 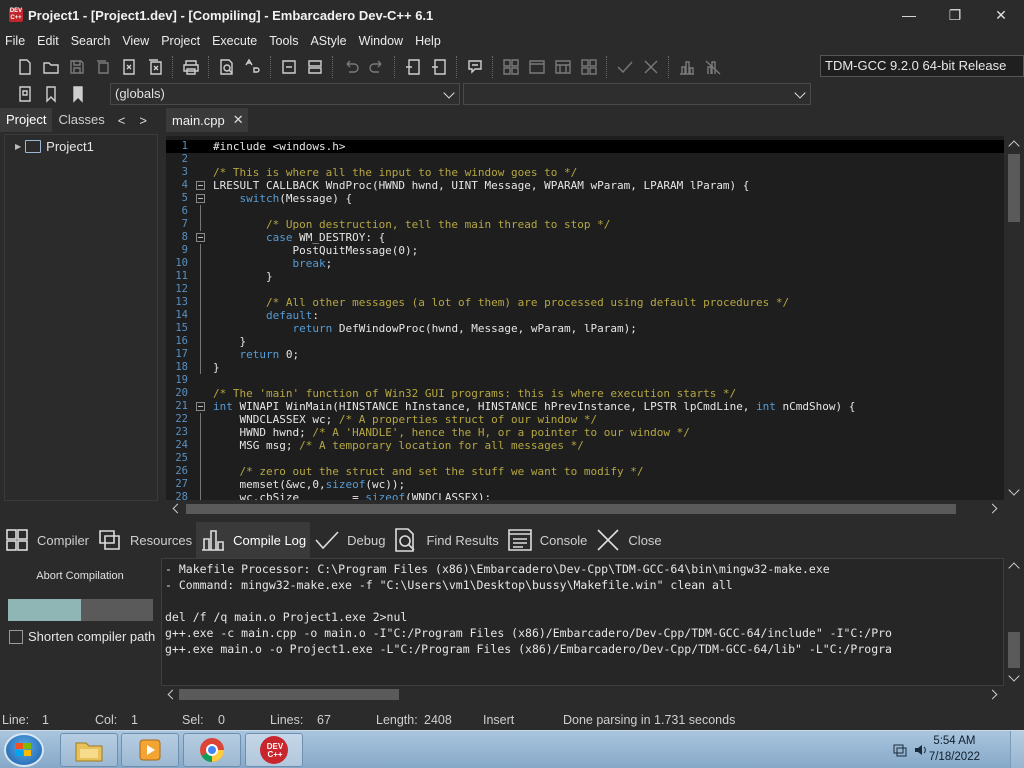 I want to click on log-vertical-scrollbar, so click(x=1014, y=622).